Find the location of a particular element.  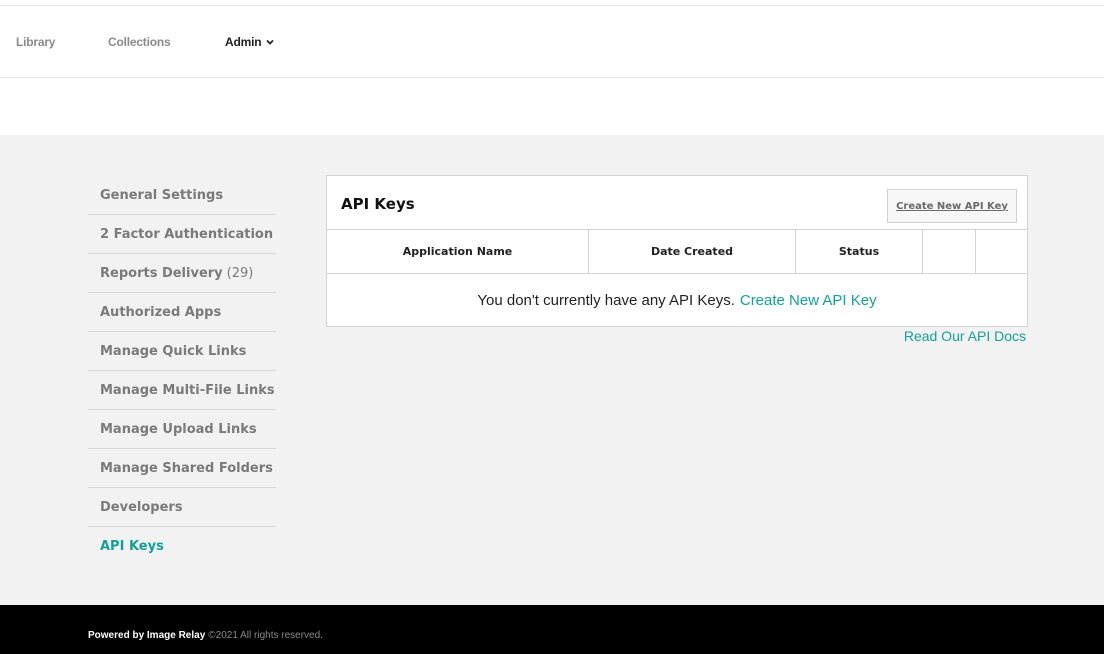

sidebar-item-label: Manage Multi-File Links is located at coordinates (187, 390).